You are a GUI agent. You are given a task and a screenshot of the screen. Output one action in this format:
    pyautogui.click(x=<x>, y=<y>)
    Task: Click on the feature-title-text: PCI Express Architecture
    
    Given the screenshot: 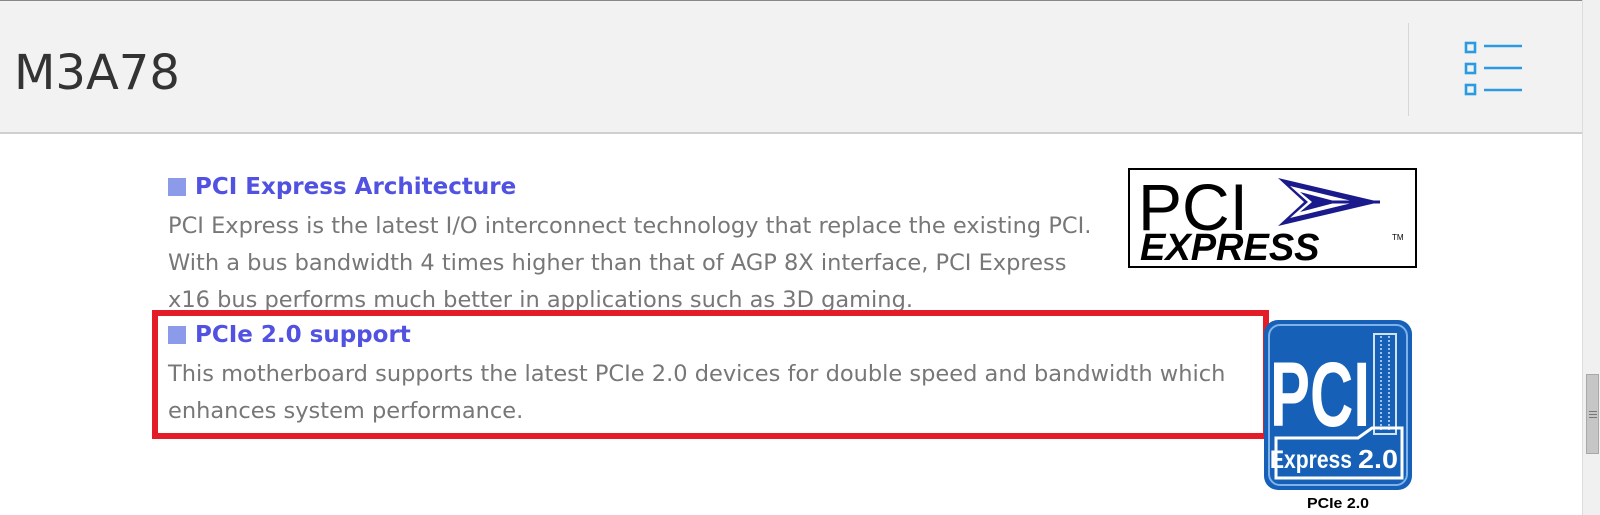 What is the action you would take?
    pyautogui.click(x=356, y=187)
    